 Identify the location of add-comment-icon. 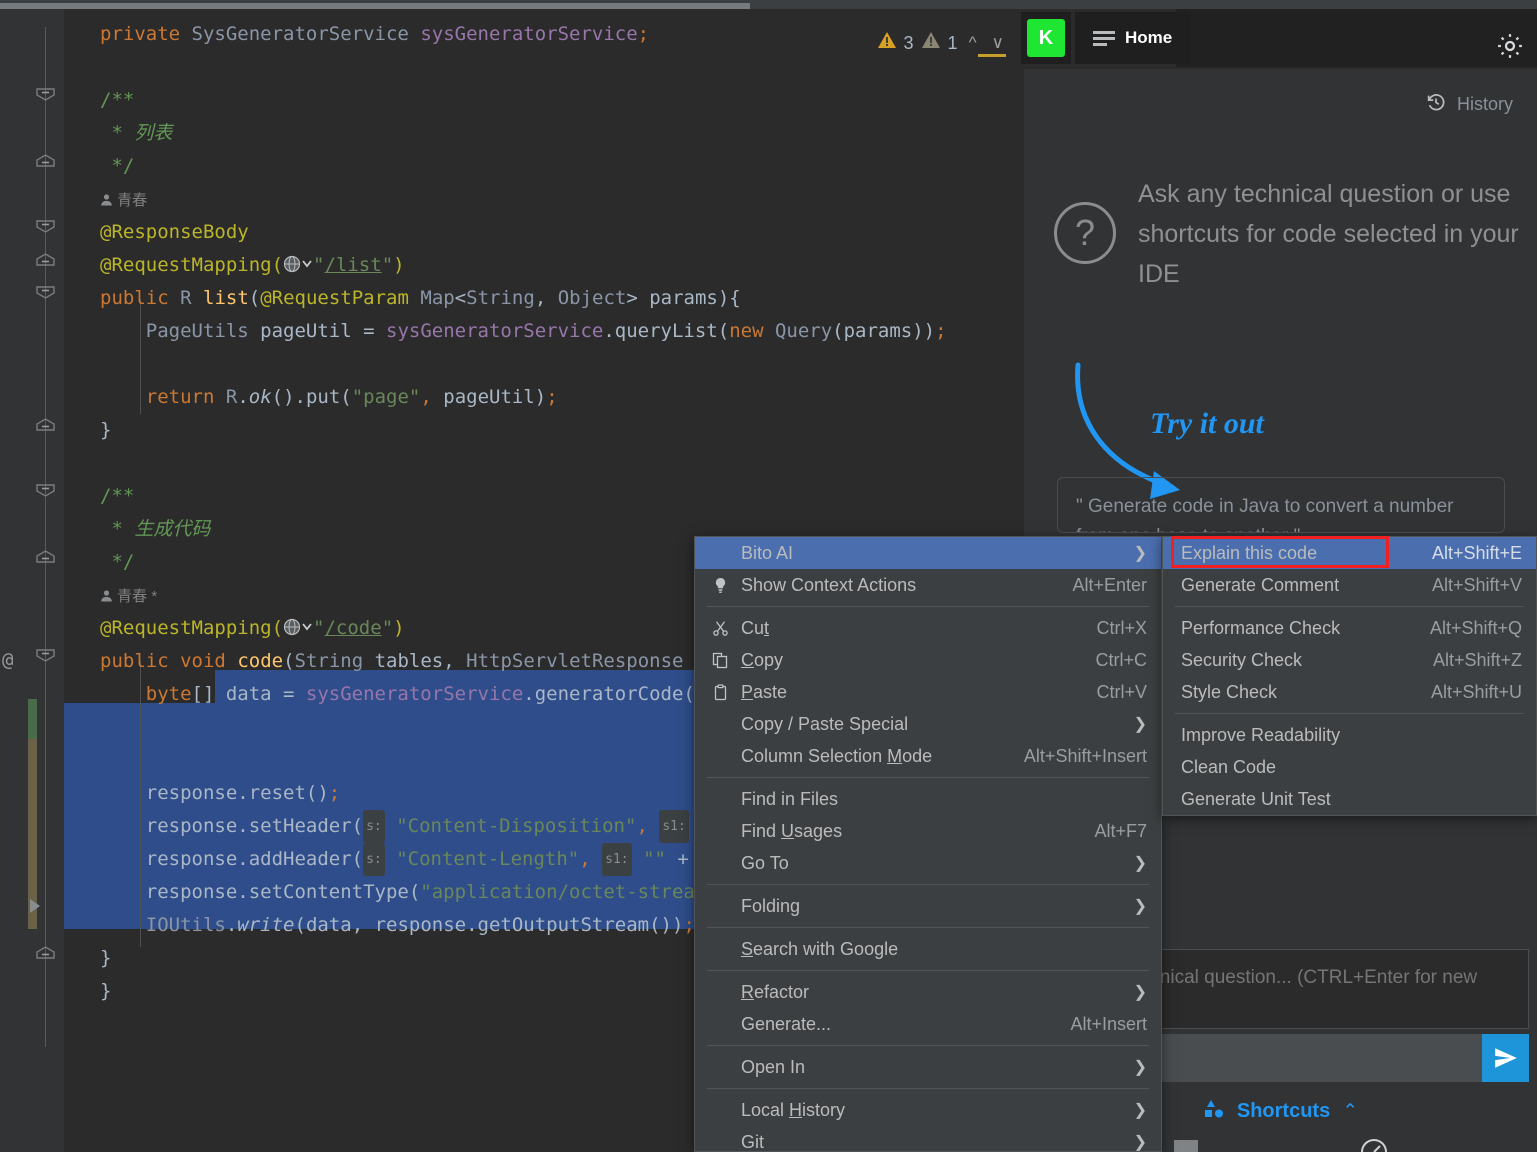
(1187, 1145).